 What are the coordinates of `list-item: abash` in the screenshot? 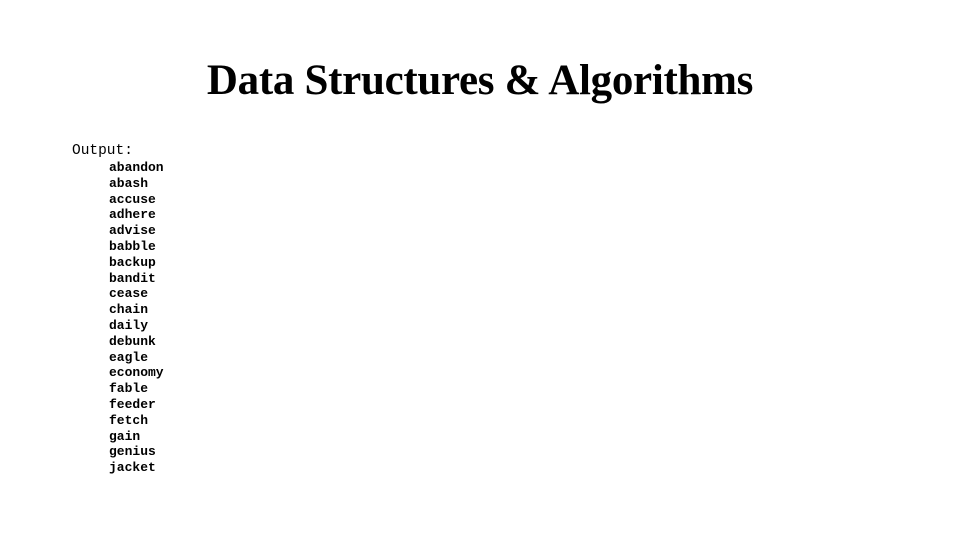 It's located at (129, 183).